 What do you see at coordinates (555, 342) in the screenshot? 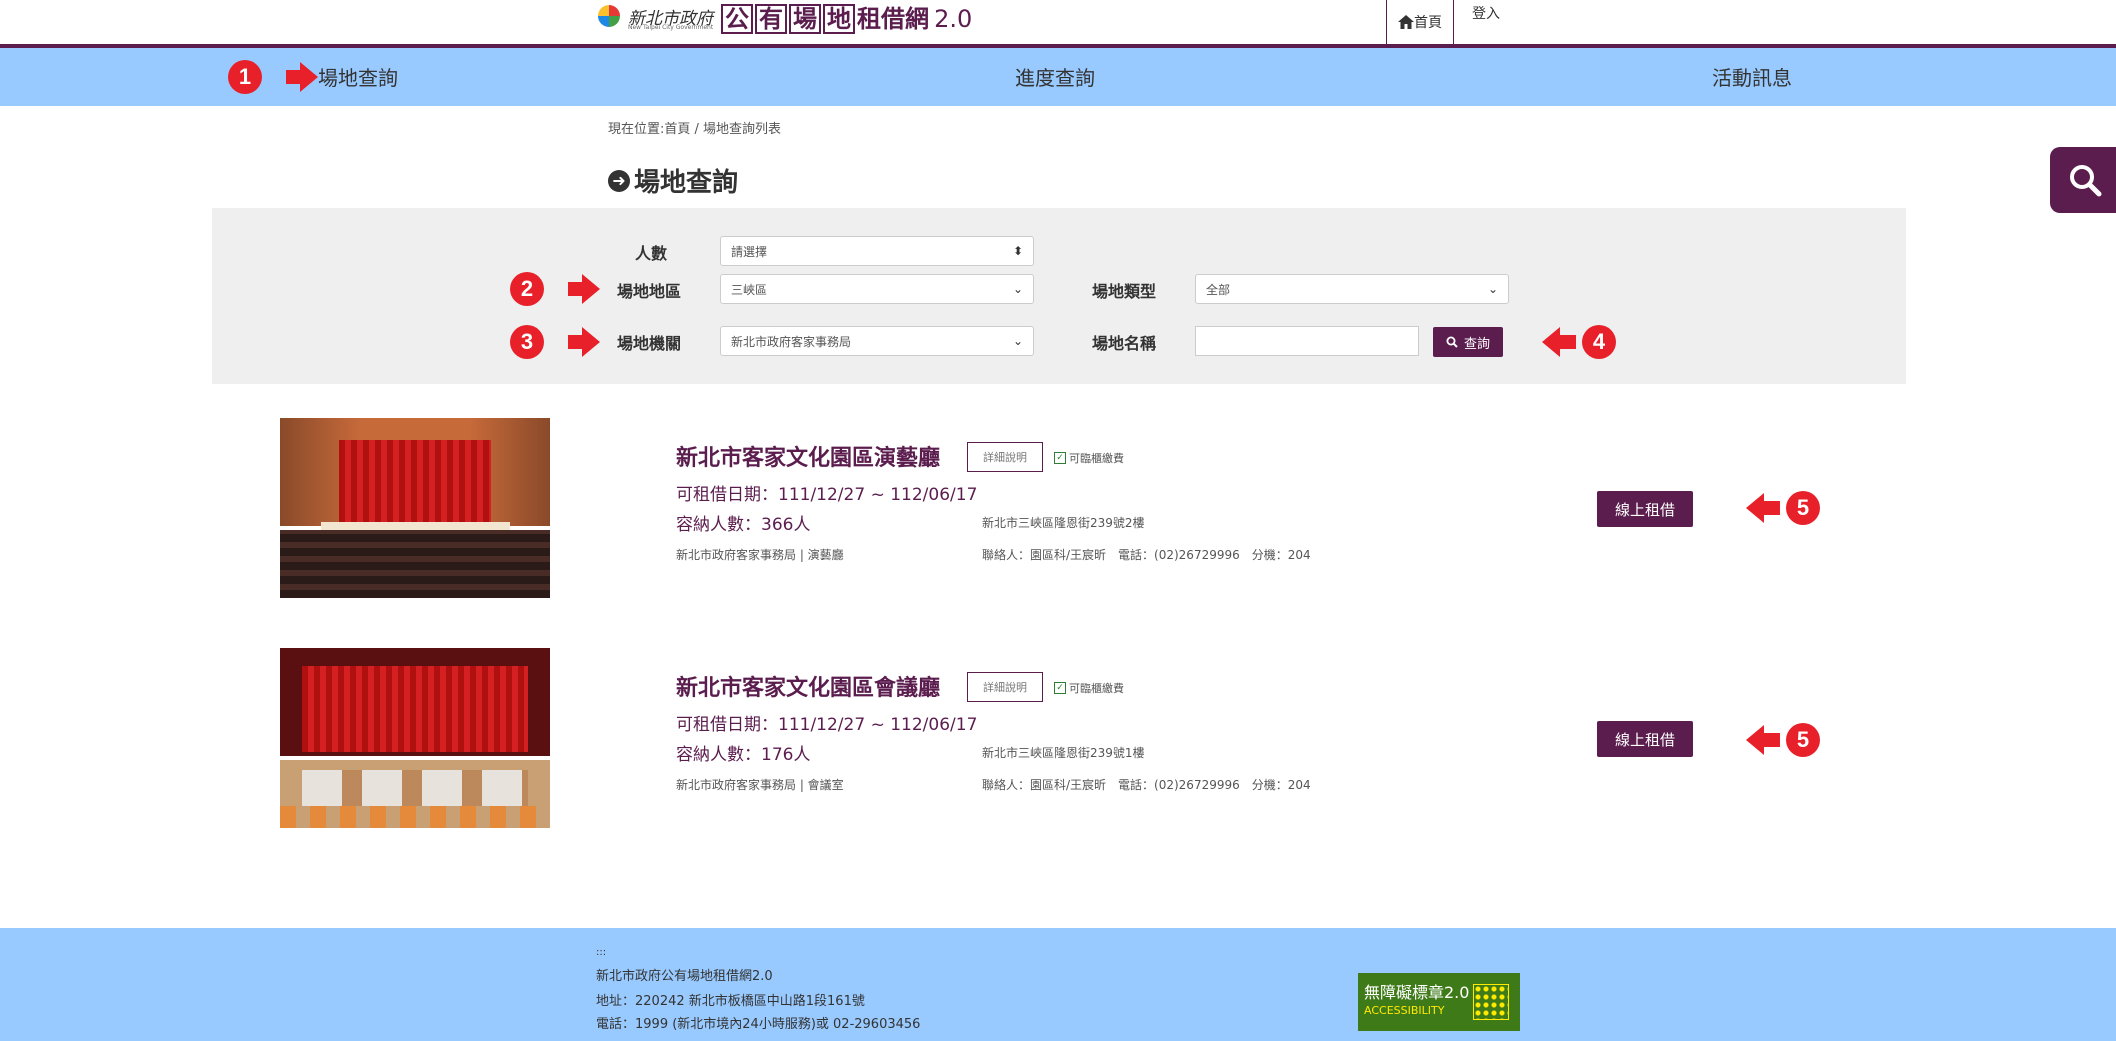
I see `annotation-marker-3: 3` at bounding box center [555, 342].